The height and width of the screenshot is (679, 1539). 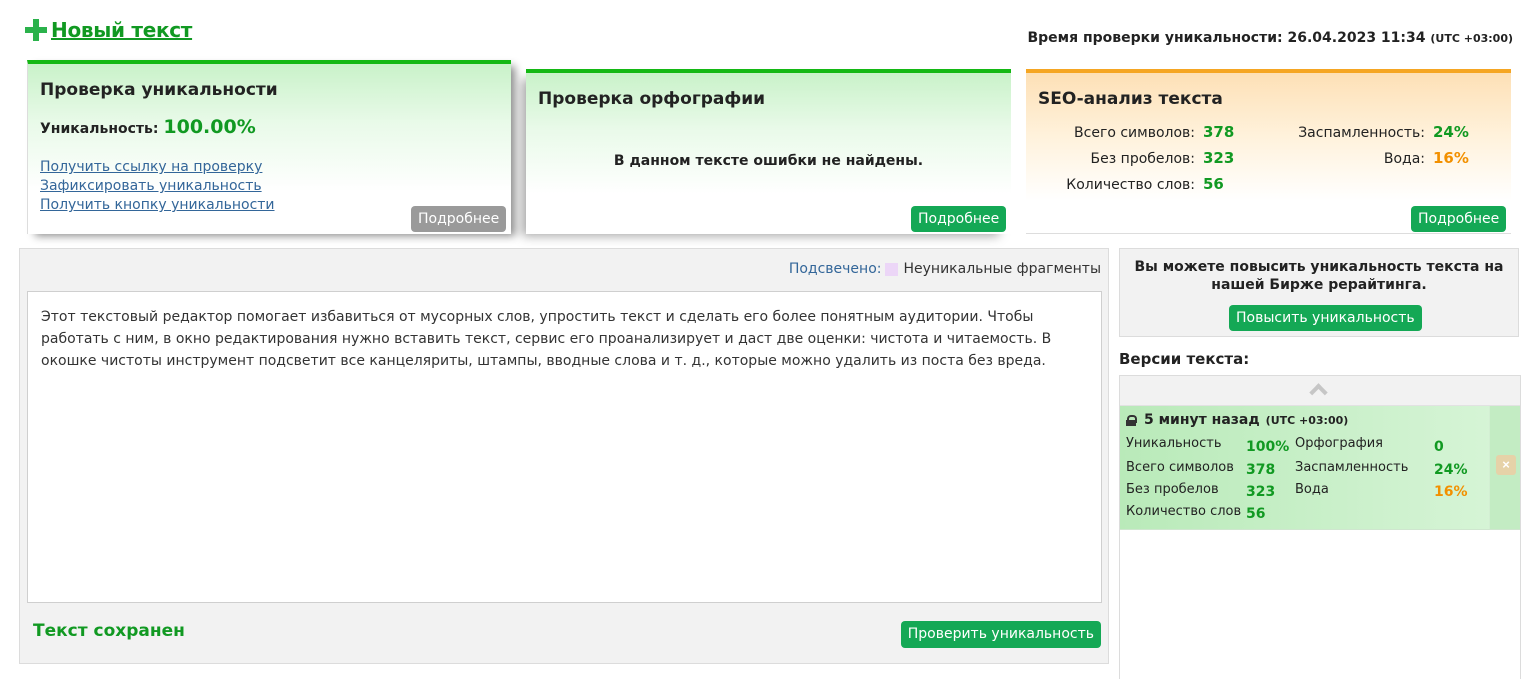 What do you see at coordinates (1404, 159) in the screenshot?
I see `seo-water-label: Вода:` at bounding box center [1404, 159].